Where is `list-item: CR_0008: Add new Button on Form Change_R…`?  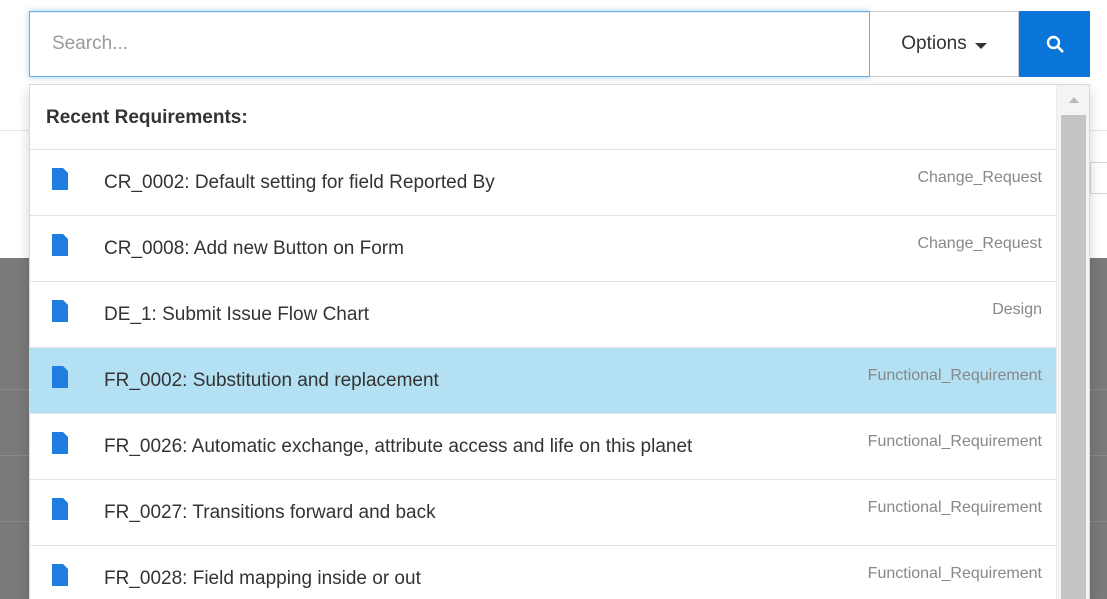 list-item: CR_0008: Add new Button on Form Change_R… is located at coordinates (543, 248).